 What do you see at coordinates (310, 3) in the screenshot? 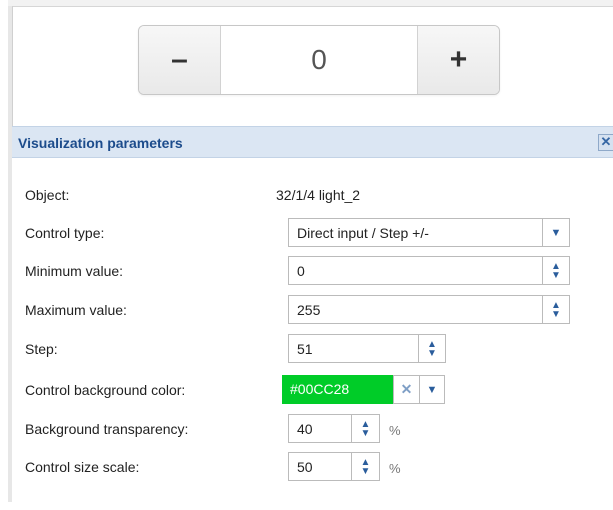
I see `window-frame-top` at bounding box center [310, 3].